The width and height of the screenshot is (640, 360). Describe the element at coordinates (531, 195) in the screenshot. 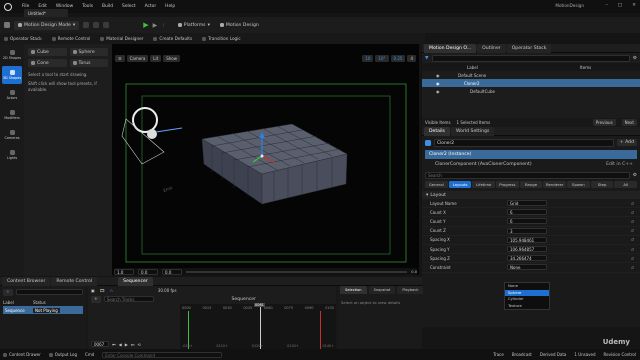

I see `layout-section-header: ▾ Layout` at that location.